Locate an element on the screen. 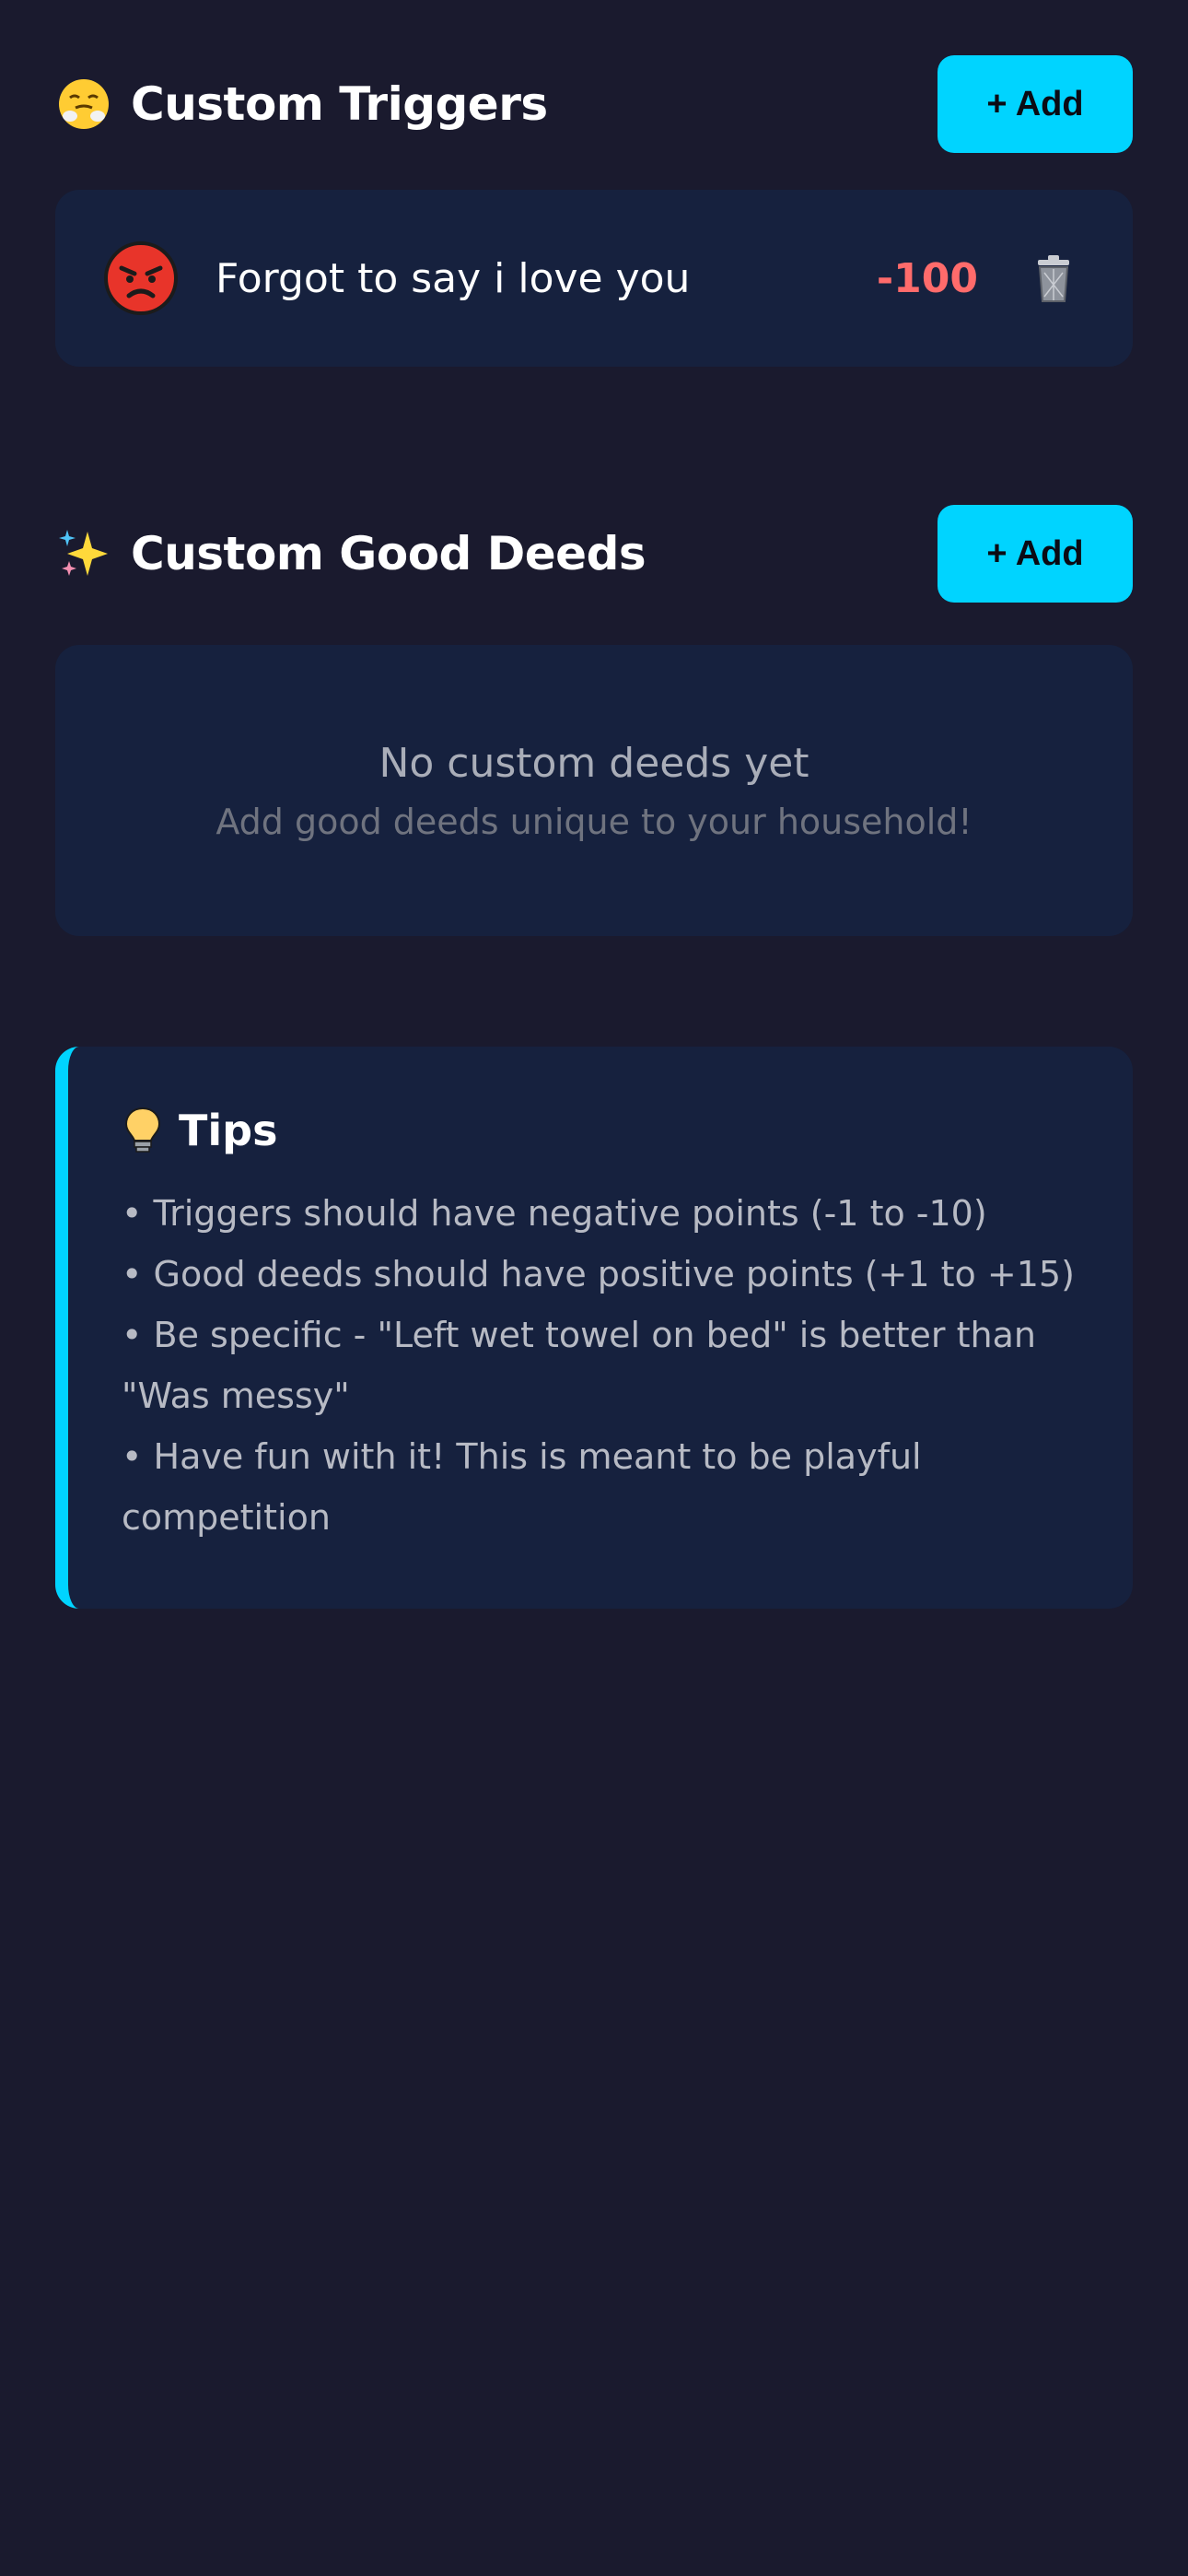 The height and width of the screenshot is (2576, 1188). lightbulb-icon is located at coordinates (143, 1130).